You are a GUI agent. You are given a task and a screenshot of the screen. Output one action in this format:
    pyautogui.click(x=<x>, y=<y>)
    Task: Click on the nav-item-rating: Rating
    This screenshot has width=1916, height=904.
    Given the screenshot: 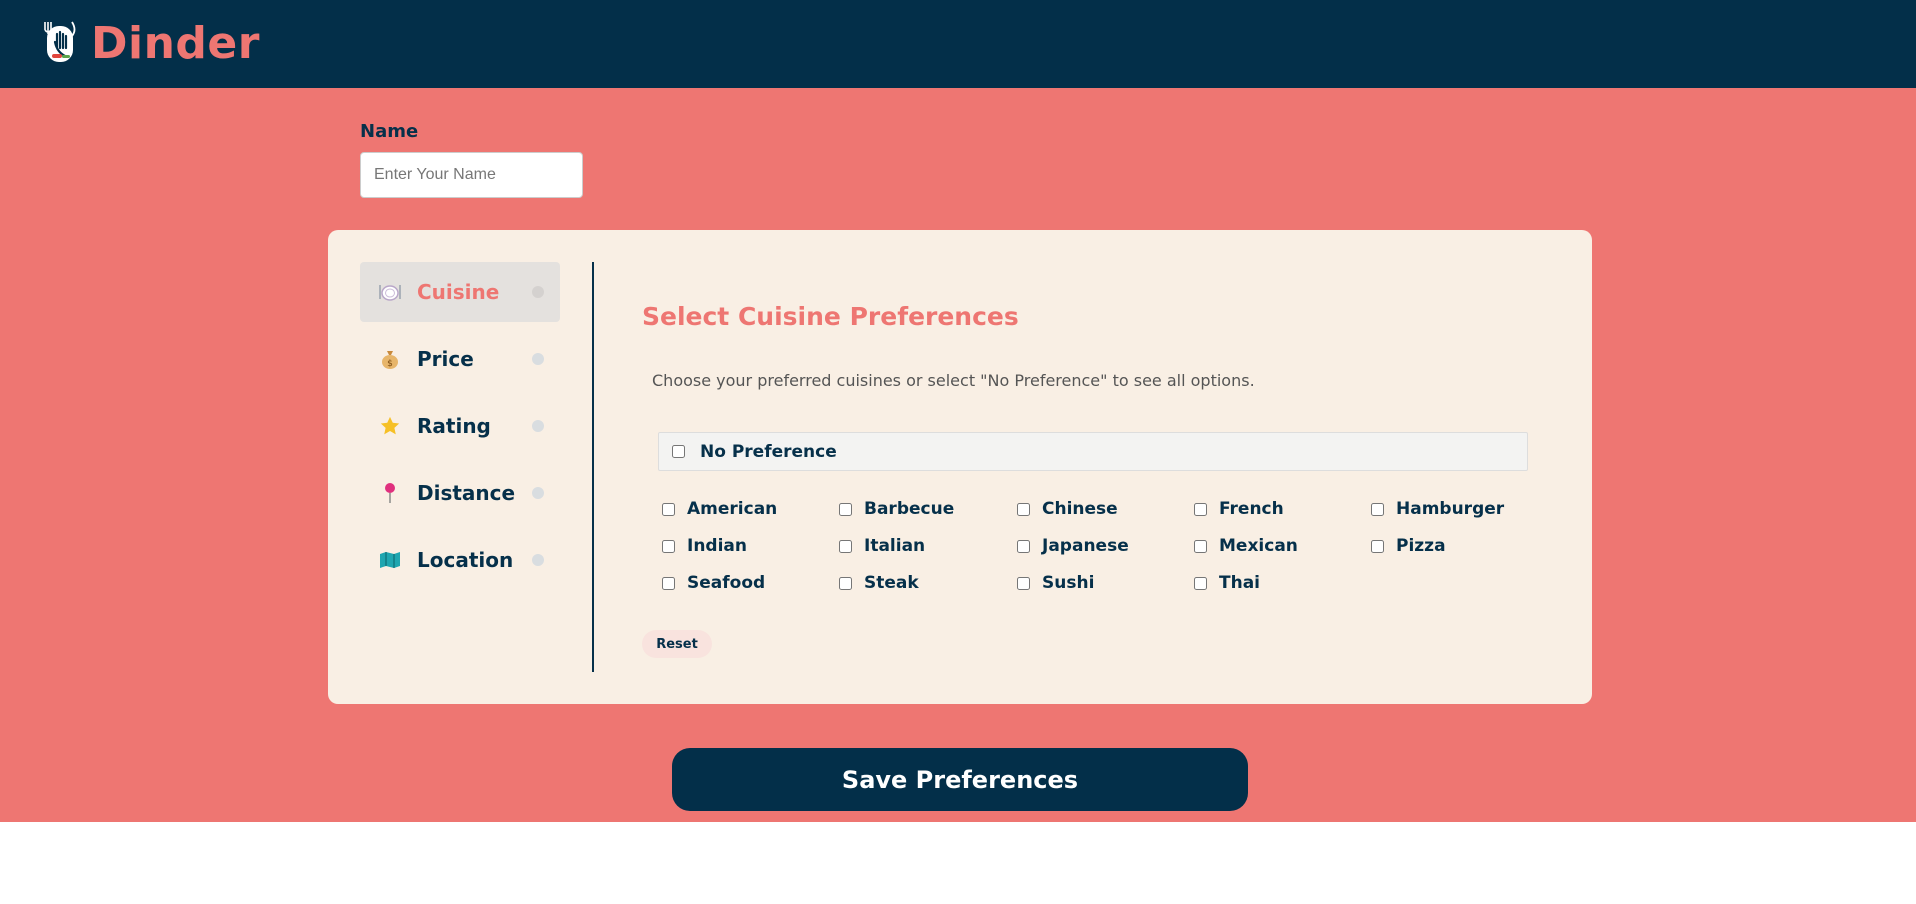 What is the action you would take?
    pyautogui.click(x=460, y=426)
    